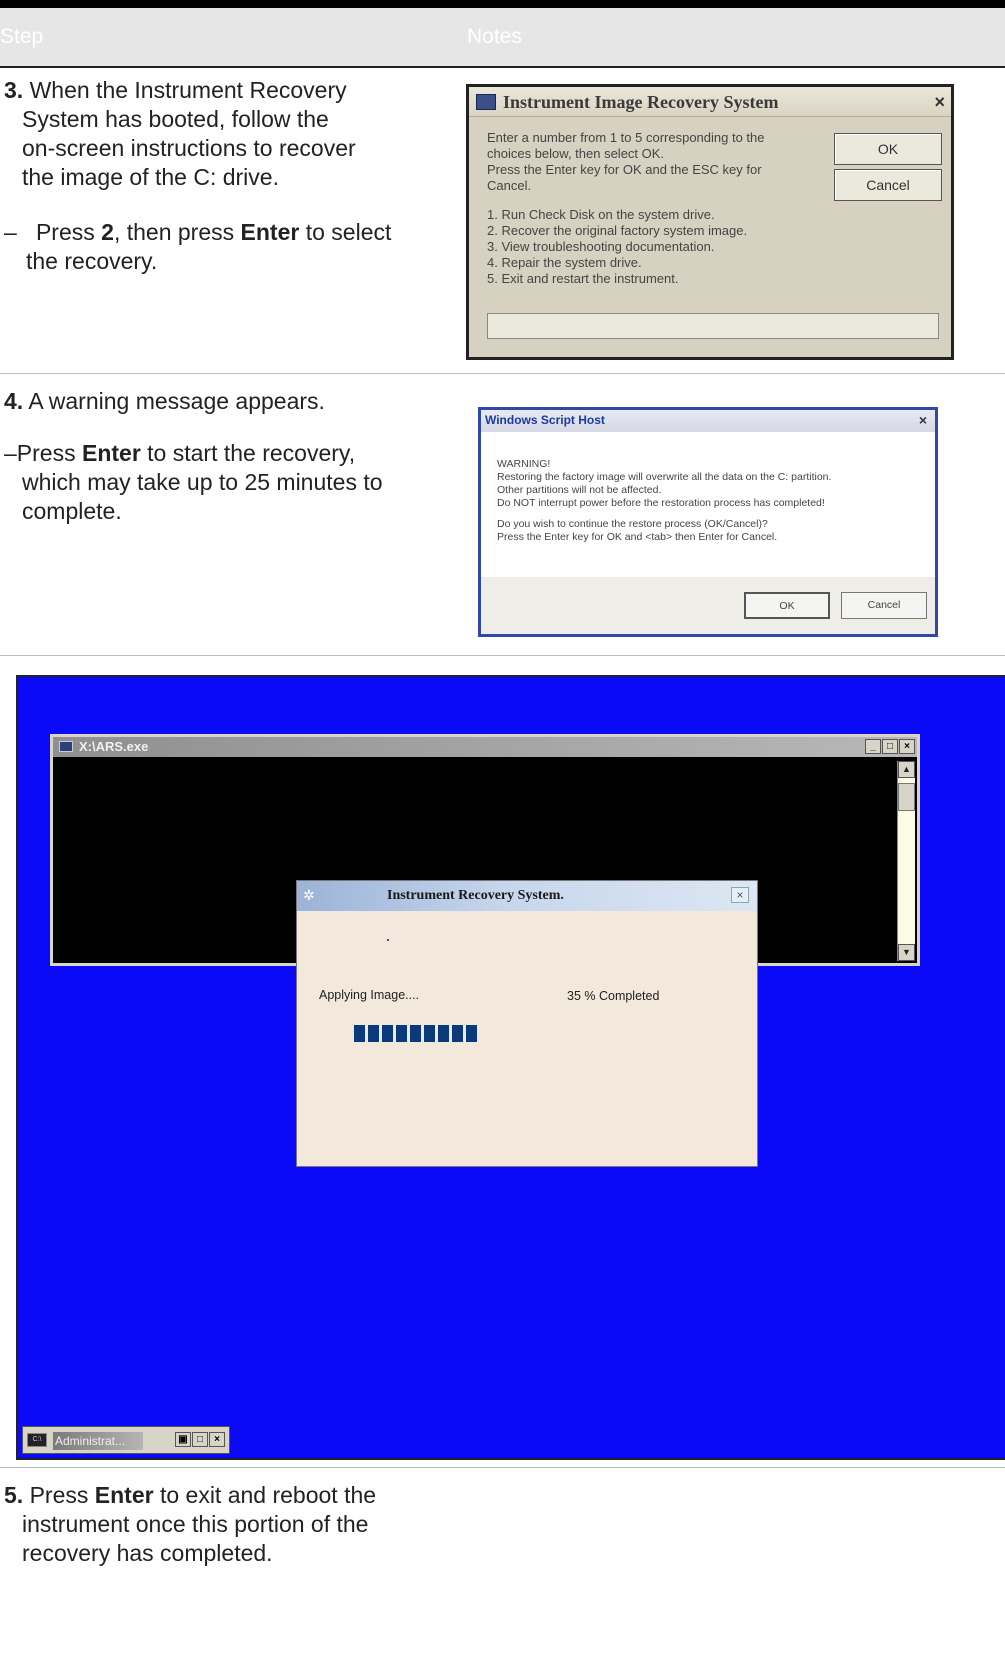 This screenshot has width=1005, height=1656. I want to click on step5-number: 5., so click(14, 1495).